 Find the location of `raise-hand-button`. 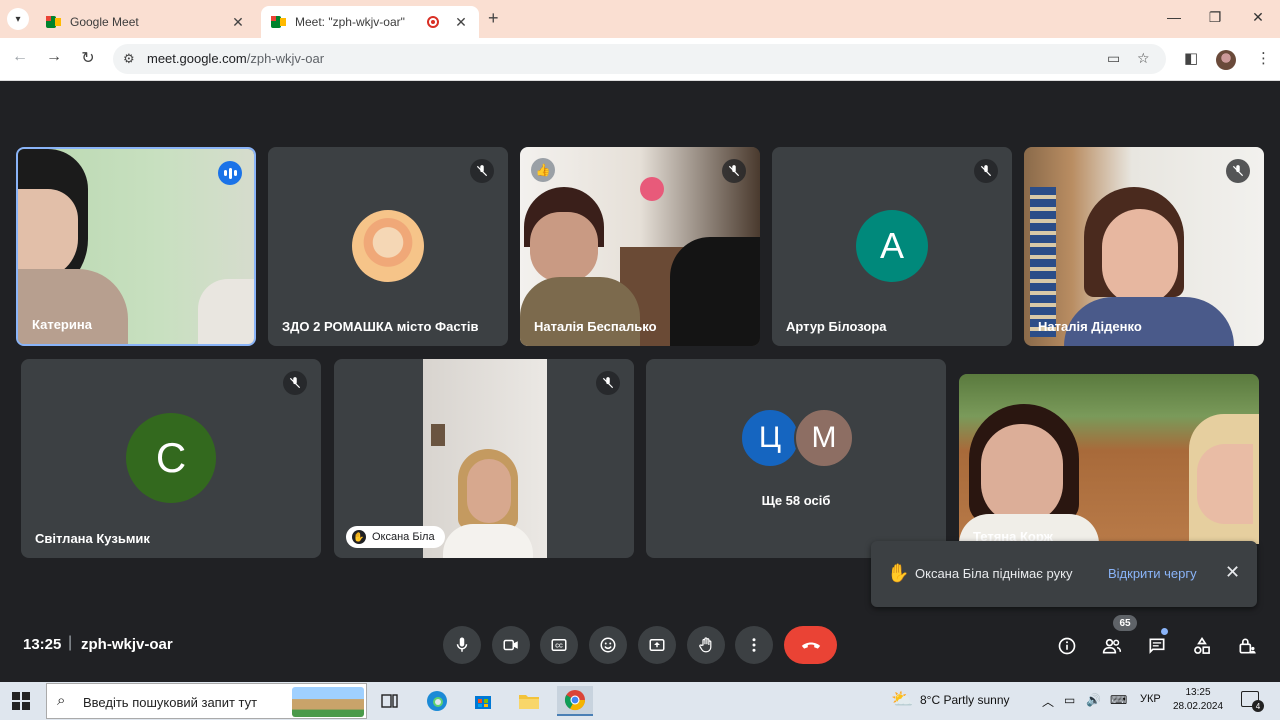

raise-hand-button is located at coordinates (706, 645).